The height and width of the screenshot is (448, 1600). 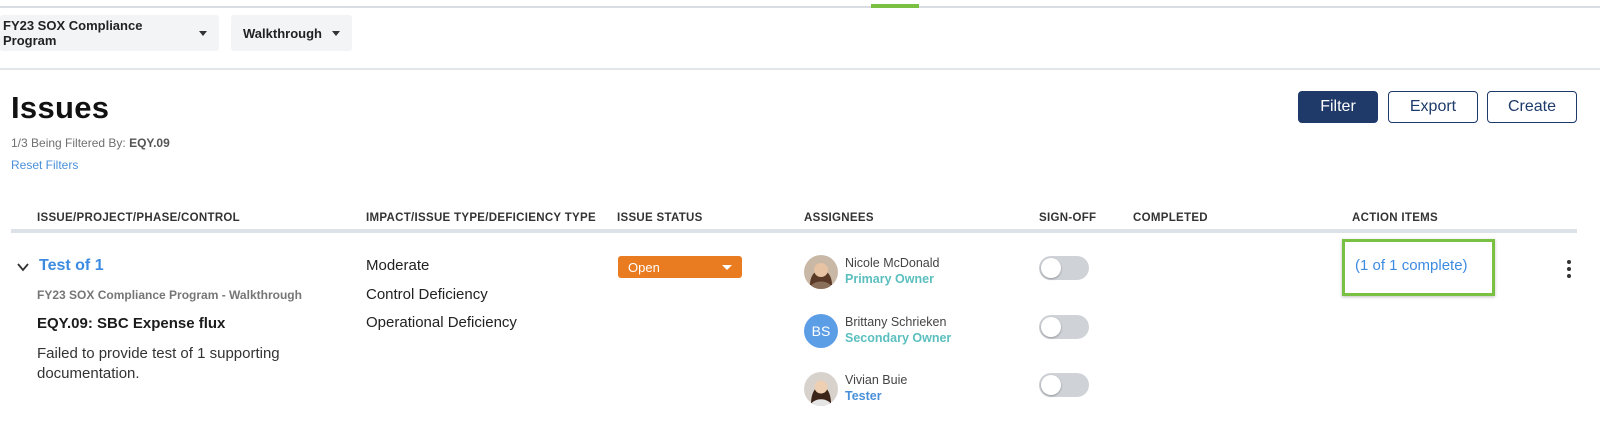 What do you see at coordinates (1338, 107) in the screenshot?
I see `filter-button: Filter` at bounding box center [1338, 107].